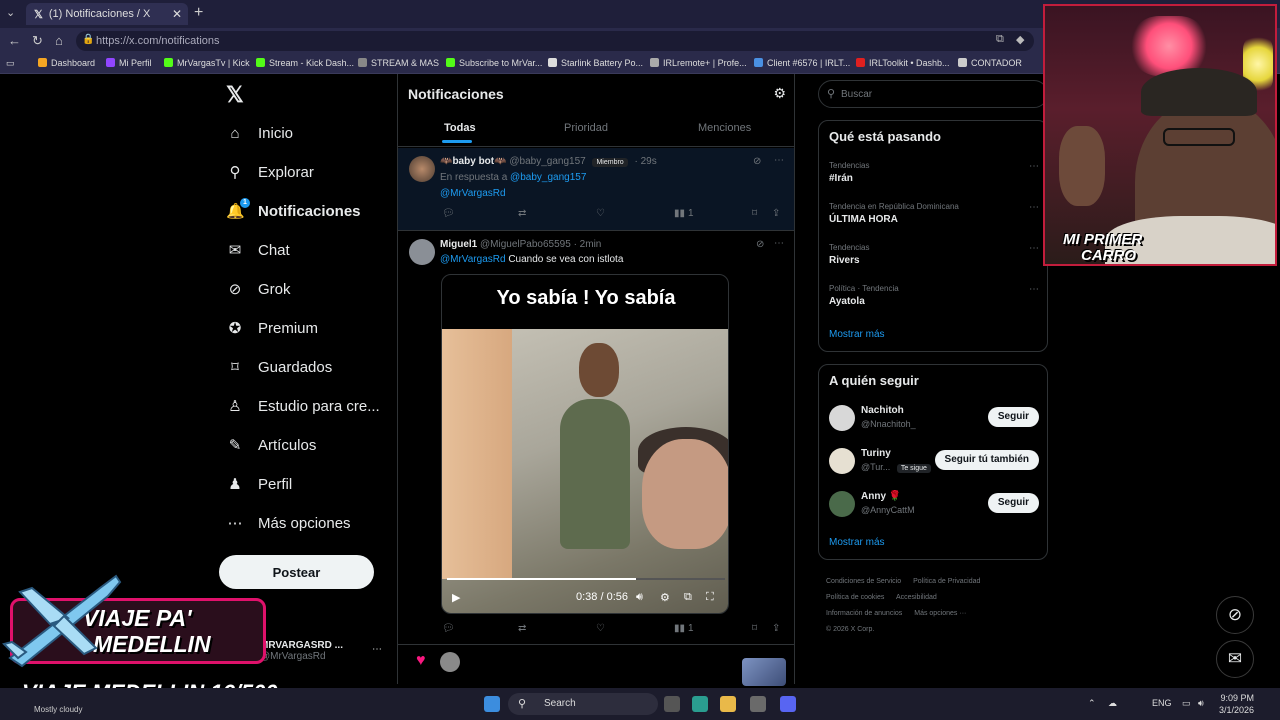 This screenshot has width=1280, height=720. Describe the element at coordinates (679, 213) in the screenshot. I see `views-icon: ▮▮` at that location.